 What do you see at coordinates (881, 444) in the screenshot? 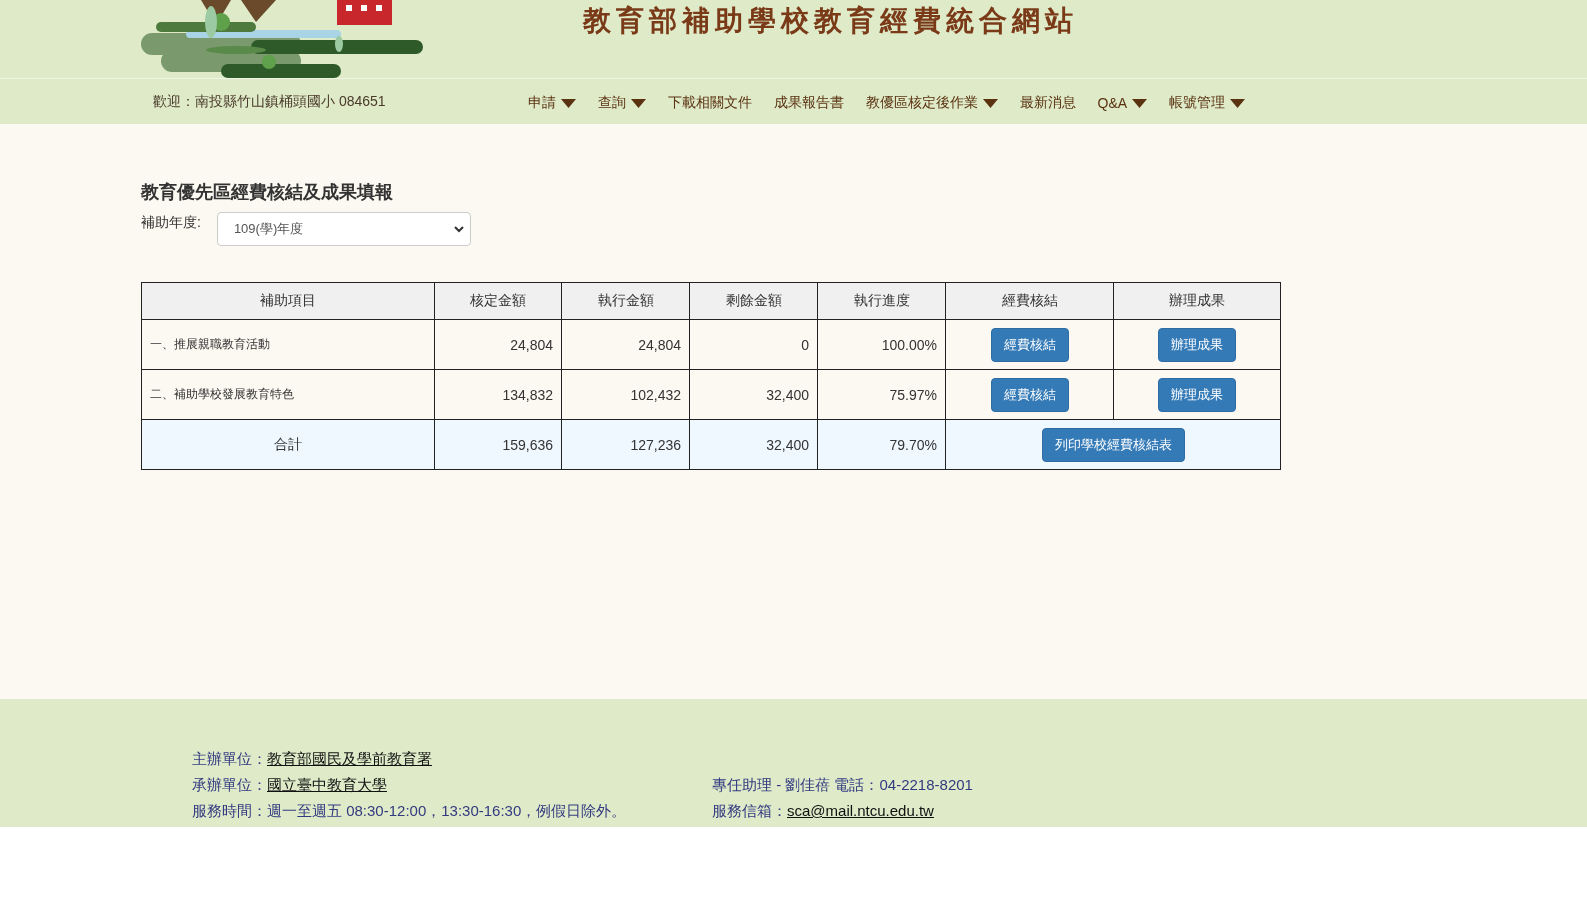
I see `table-cell: 79.70%` at bounding box center [881, 444].